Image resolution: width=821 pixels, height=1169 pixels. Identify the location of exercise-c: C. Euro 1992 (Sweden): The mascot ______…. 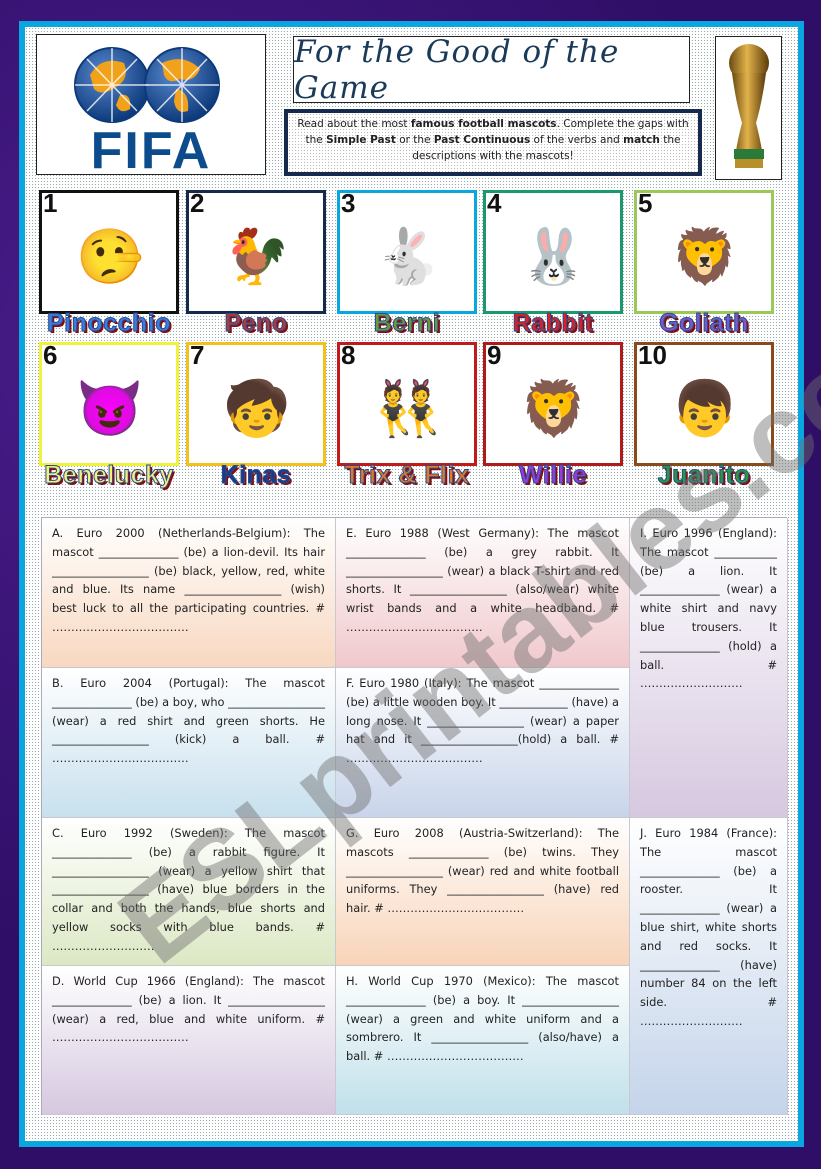
(189, 892).